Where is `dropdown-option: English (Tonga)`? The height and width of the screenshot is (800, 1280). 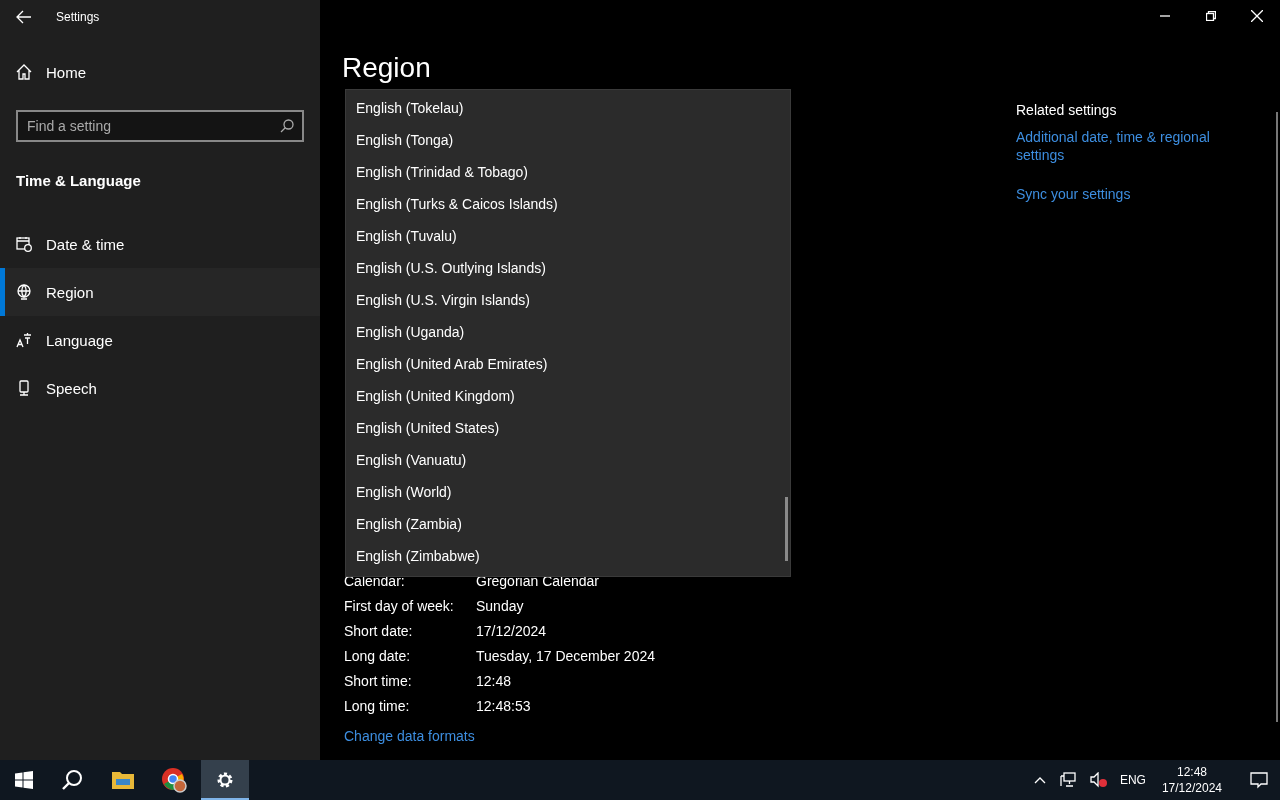 dropdown-option: English (Tonga) is located at coordinates (568, 140).